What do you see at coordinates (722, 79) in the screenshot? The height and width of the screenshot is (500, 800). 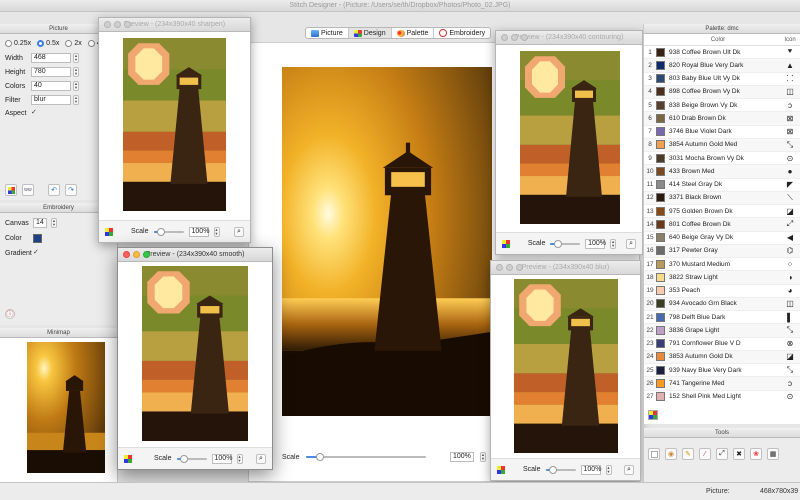 I see `palette-row: 3 803 Baby Blue Ult Vy Dk ⸬` at bounding box center [722, 79].